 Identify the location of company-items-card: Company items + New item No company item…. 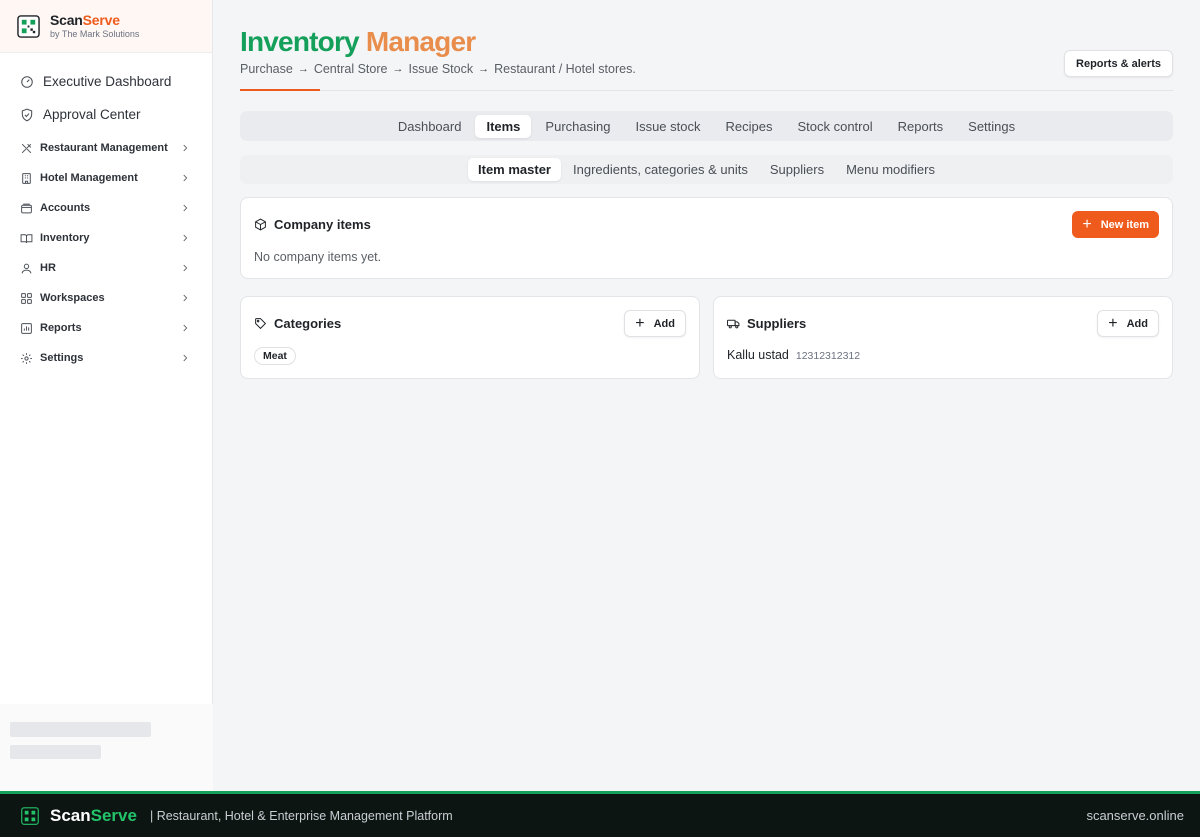
(706, 238).